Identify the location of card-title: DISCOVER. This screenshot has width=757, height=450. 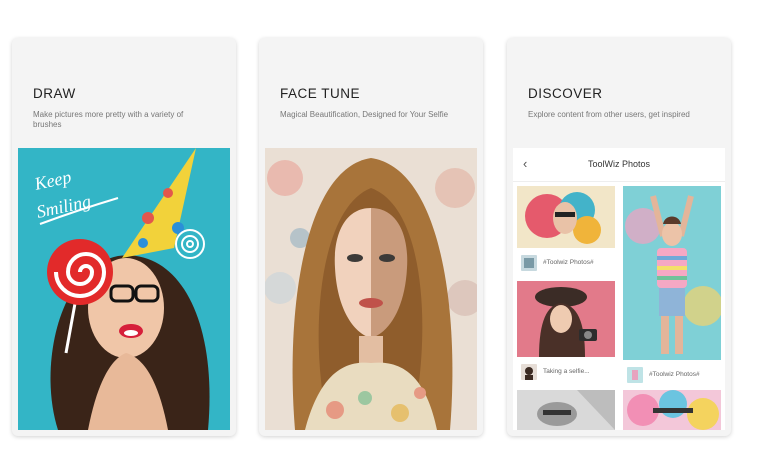
(565, 93).